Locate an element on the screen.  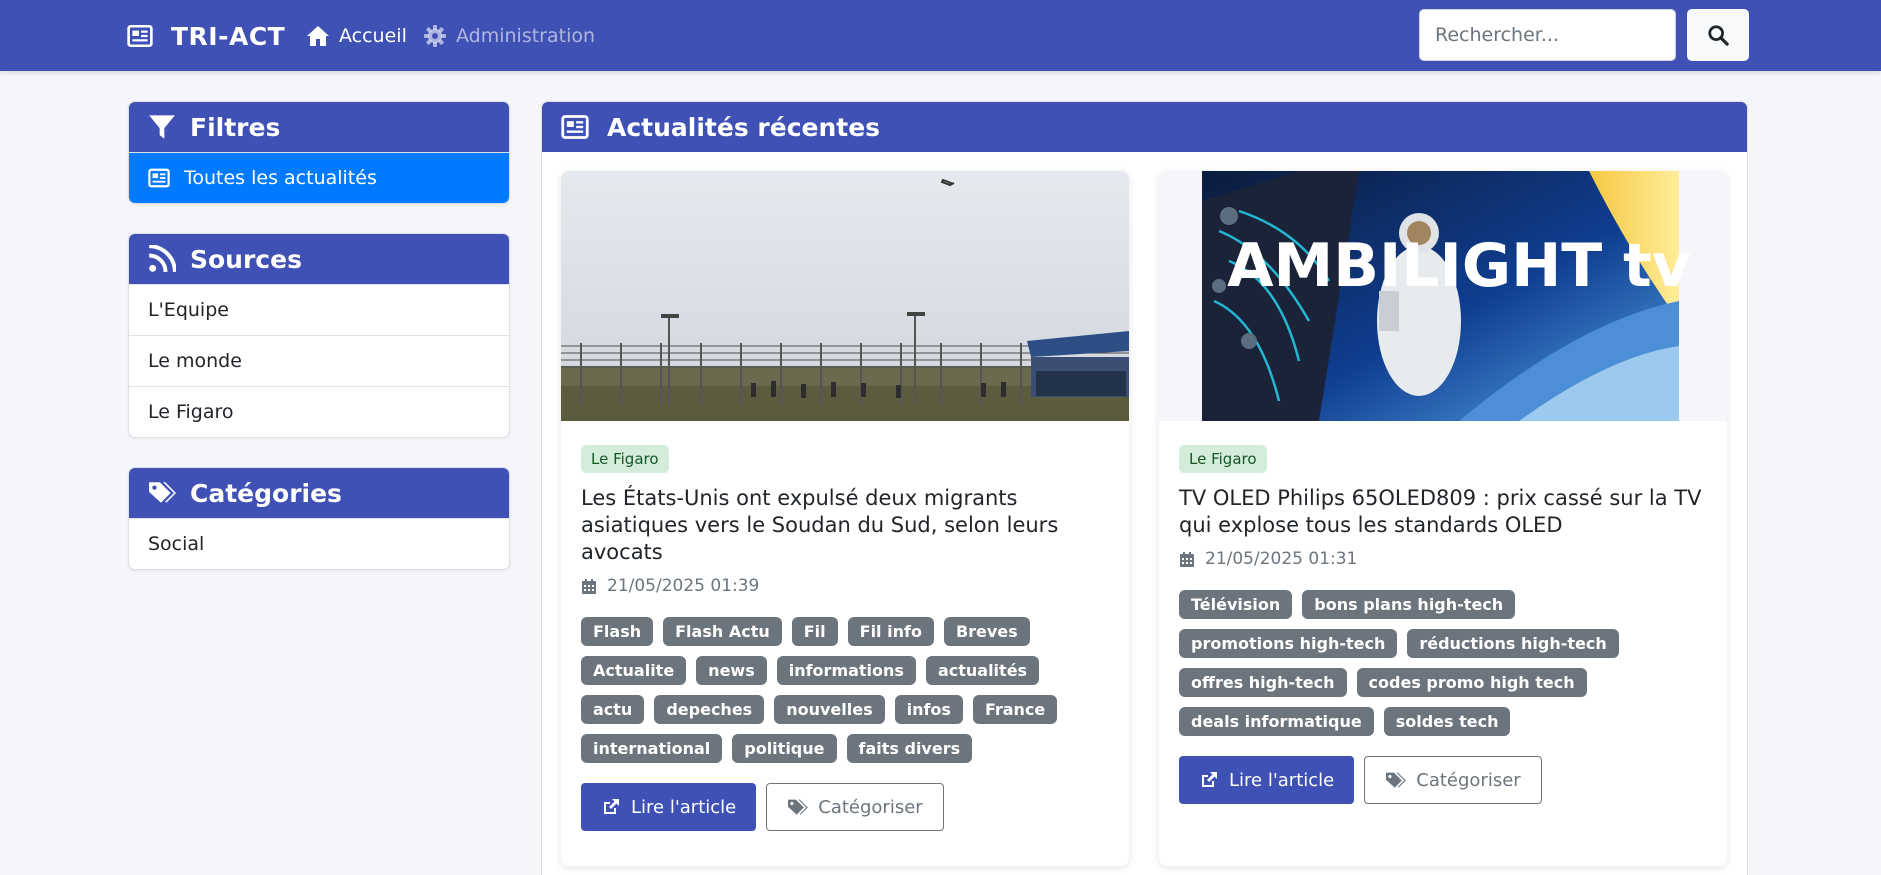
source-item-le-monde: Le monde is located at coordinates (319, 360).